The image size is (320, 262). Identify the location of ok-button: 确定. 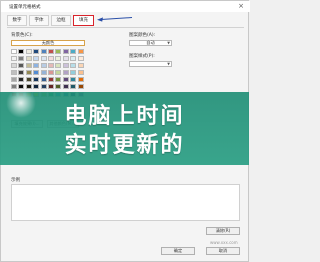
(178, 251).